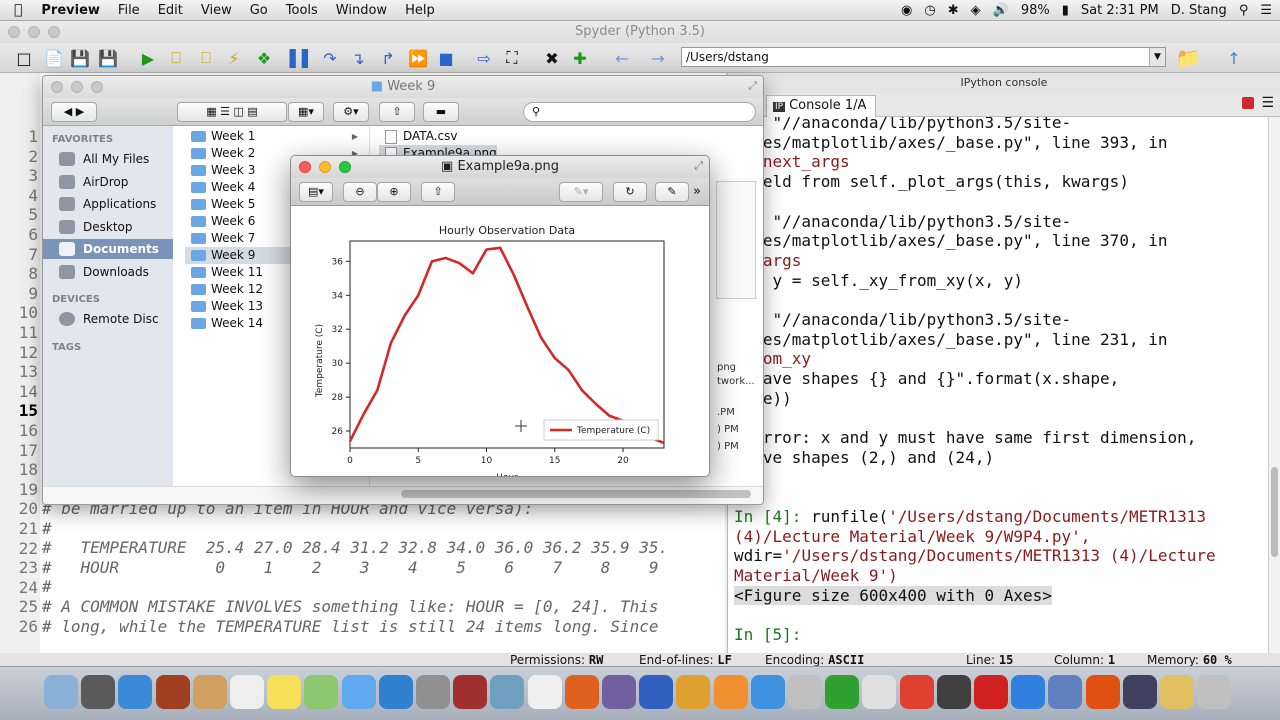 The image size is (1280, 720). Describe the element at coordinates (129, 10) in the screenshot. I see `menu-file: File` at that location.